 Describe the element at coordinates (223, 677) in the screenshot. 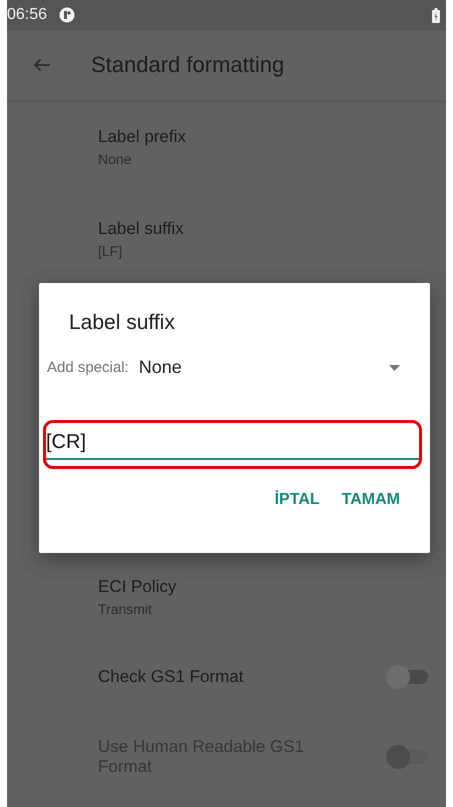

I see `setting-title: Check GS1 Format` at that location.